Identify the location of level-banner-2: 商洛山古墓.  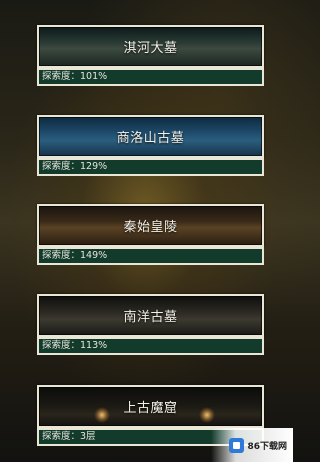
(150, 136).